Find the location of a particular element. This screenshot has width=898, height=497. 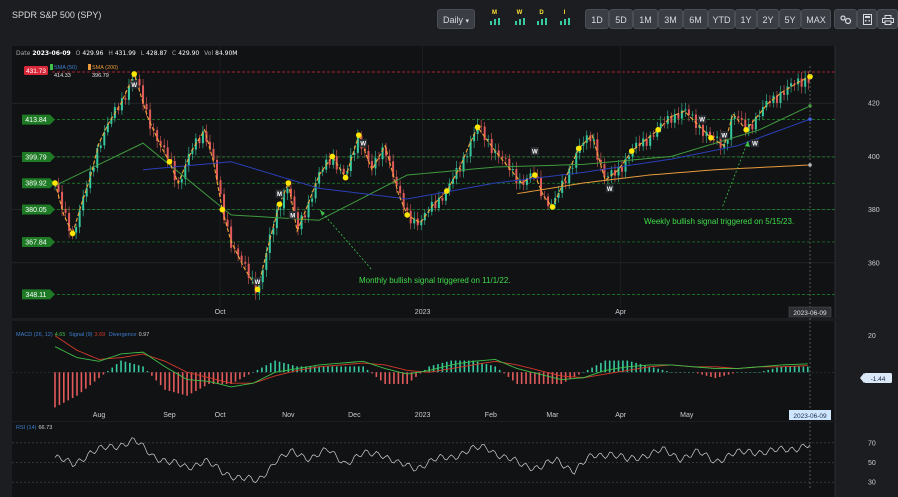

range-3m-button: 3M is located at coordinates (670, 19).